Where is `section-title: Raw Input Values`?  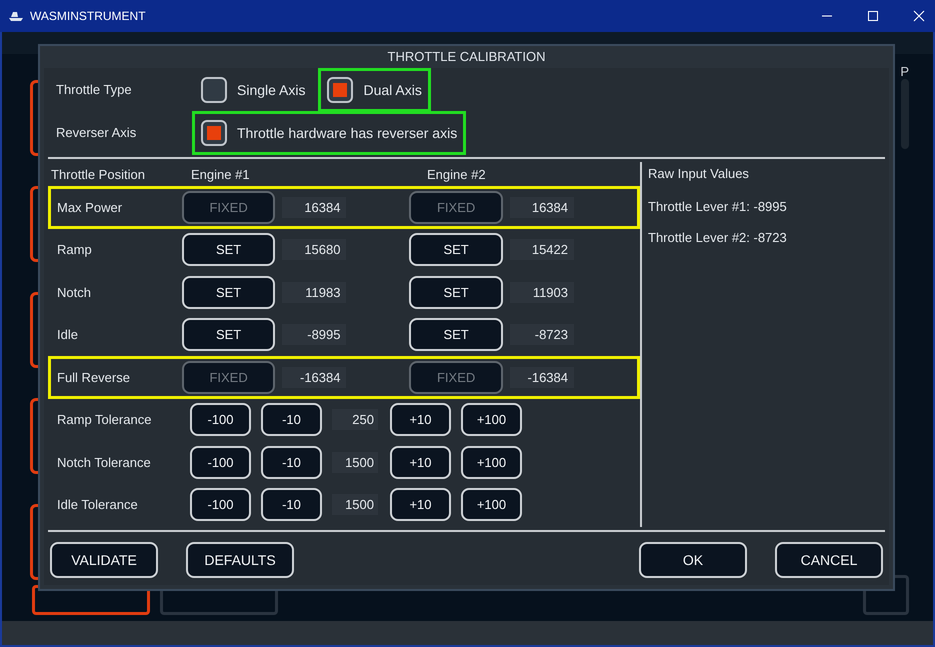
section-title: Raw Input Values is located at coordinates (699, 173).